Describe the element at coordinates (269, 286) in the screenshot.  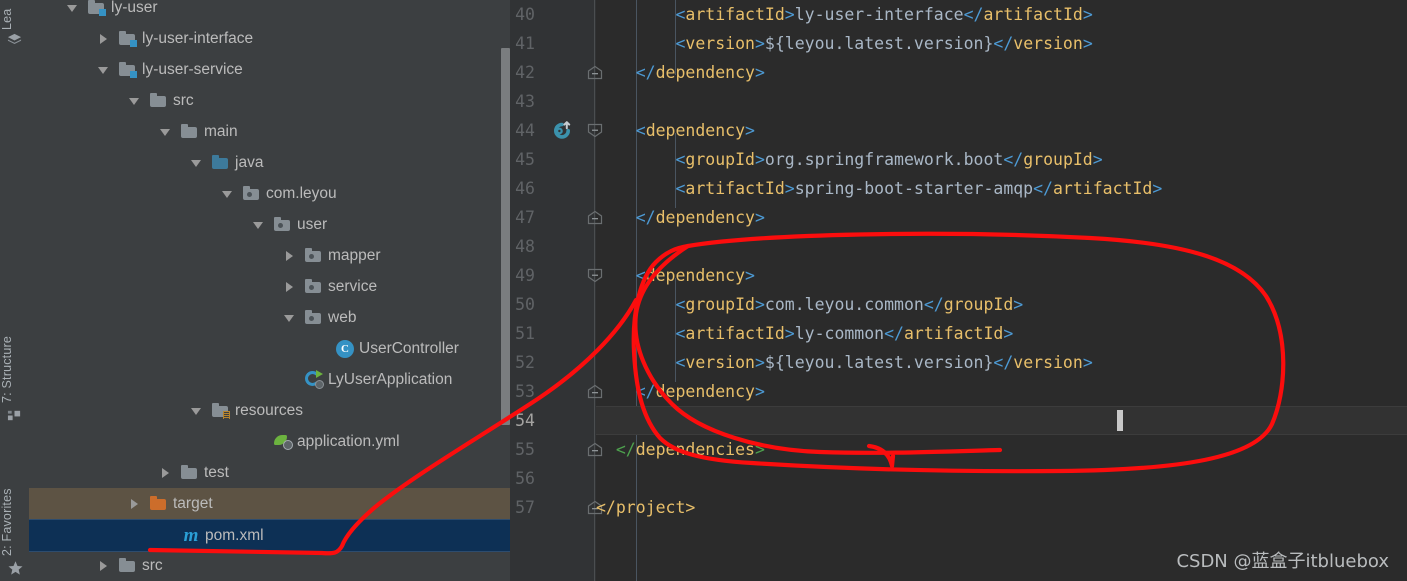
I see `tree-node-service: service` at that location.